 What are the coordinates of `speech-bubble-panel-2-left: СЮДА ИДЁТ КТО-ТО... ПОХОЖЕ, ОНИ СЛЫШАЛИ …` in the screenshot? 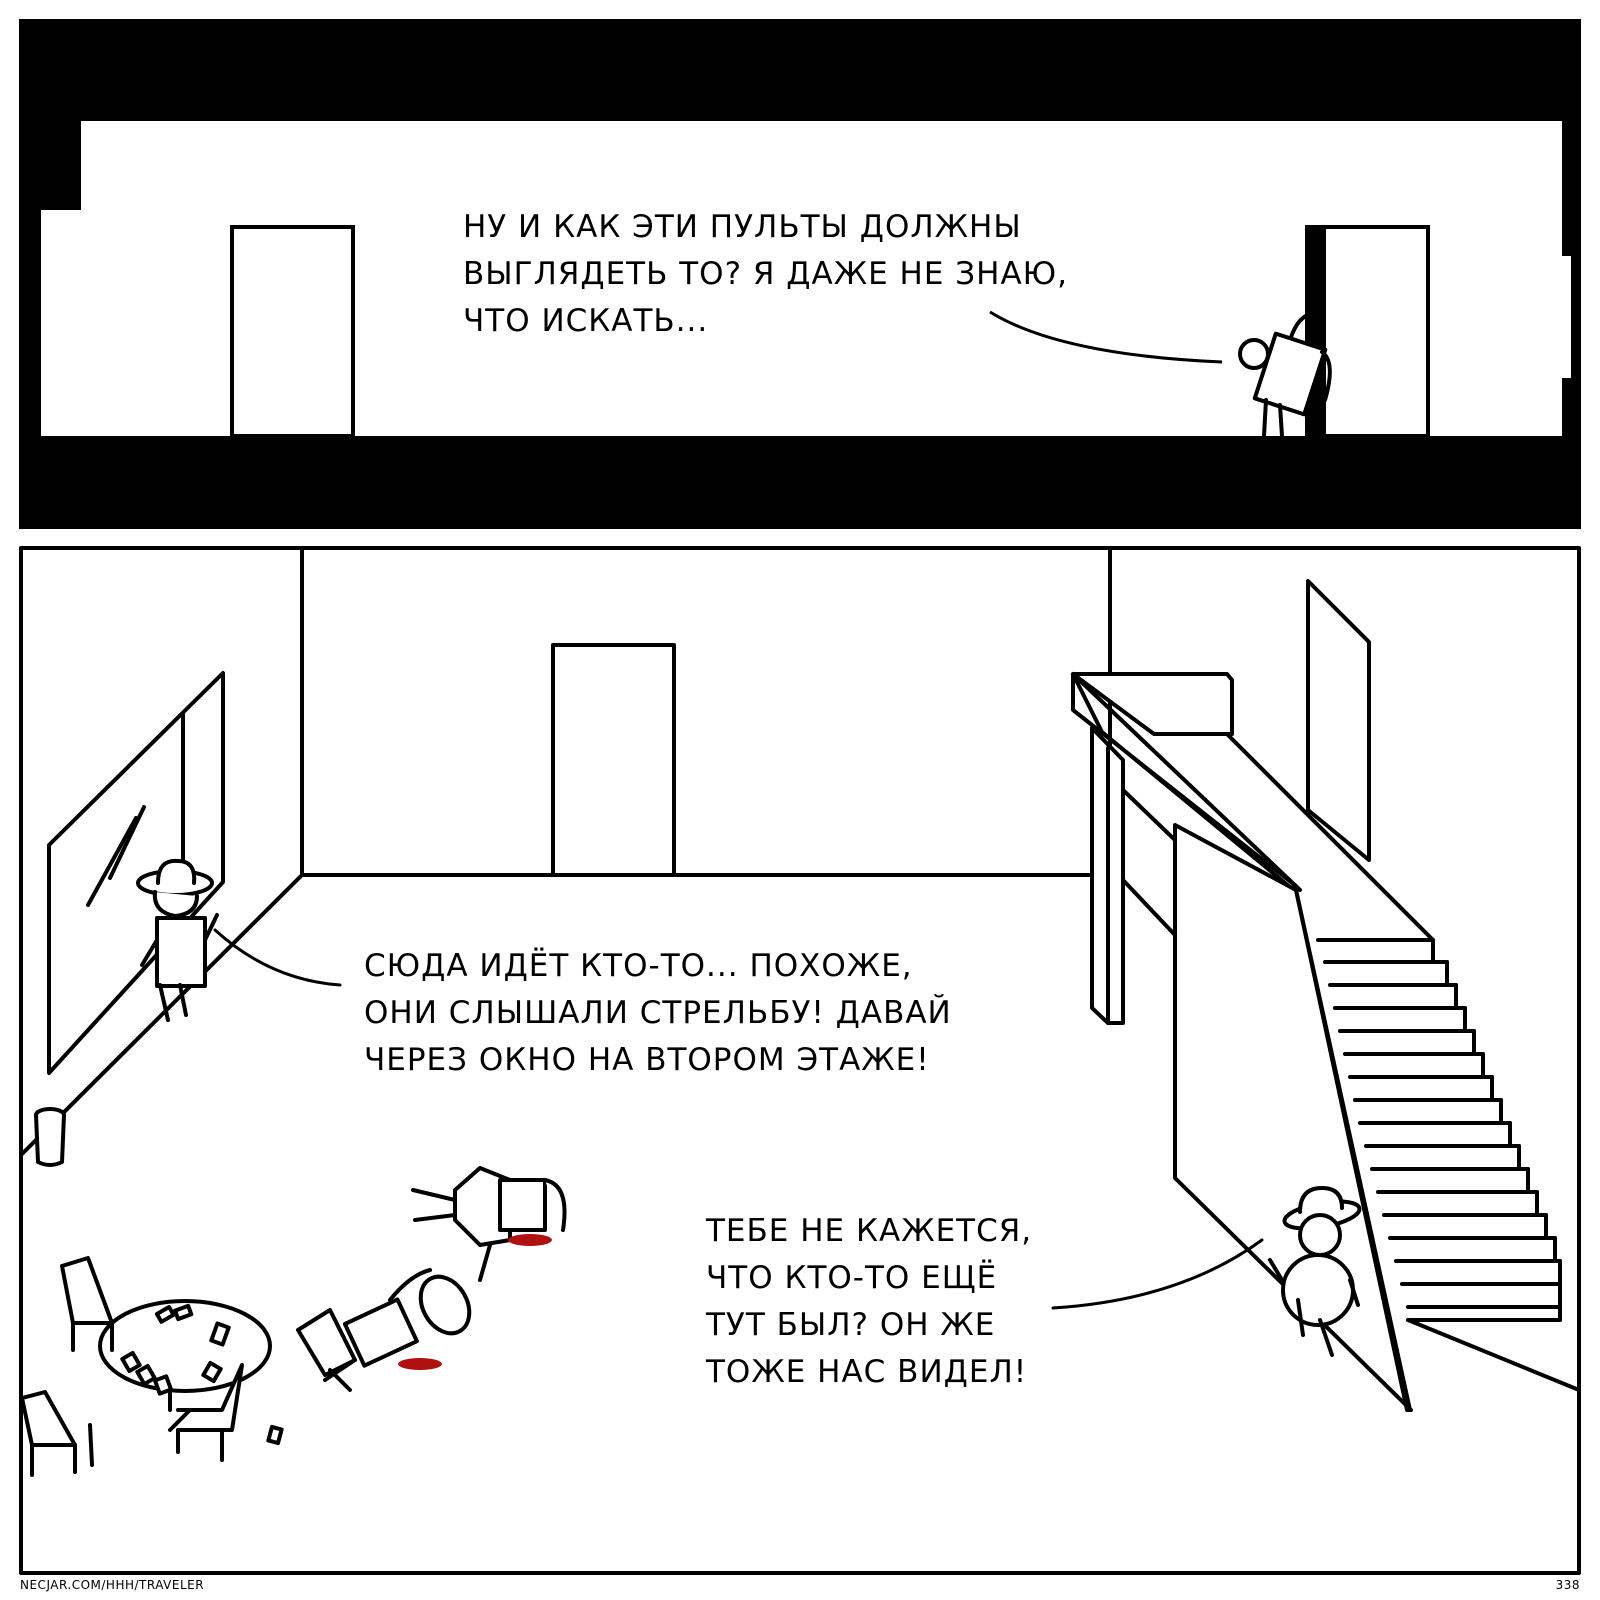 It's located at (658, 1013).